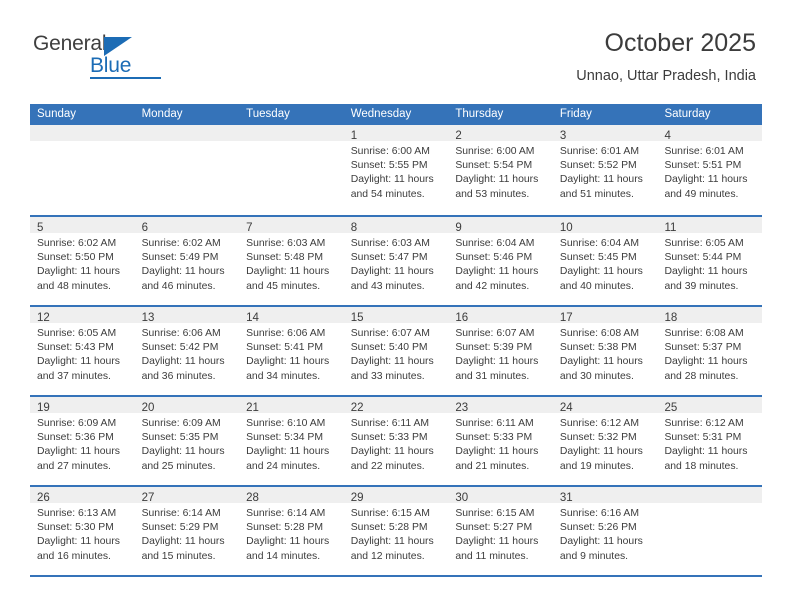 Image resolution: width=792 pixels, height=612 pixels. What do you see at coordinates (387, 376) in the screenshot?
I see `daylight-text-line2: and 33 minutes.` at bounding box center [387, 376].